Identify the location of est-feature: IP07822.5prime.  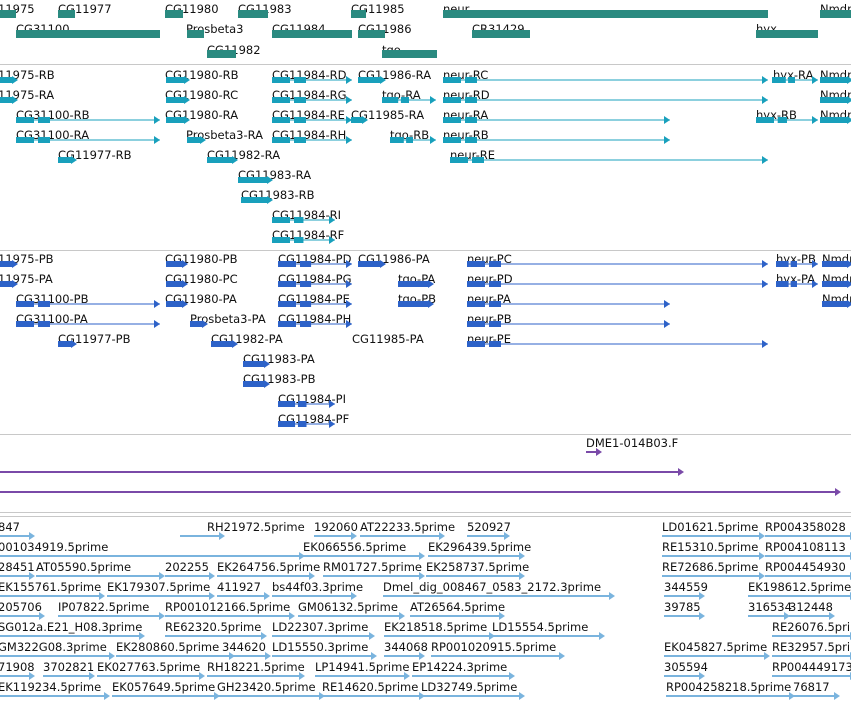
(111, 610).